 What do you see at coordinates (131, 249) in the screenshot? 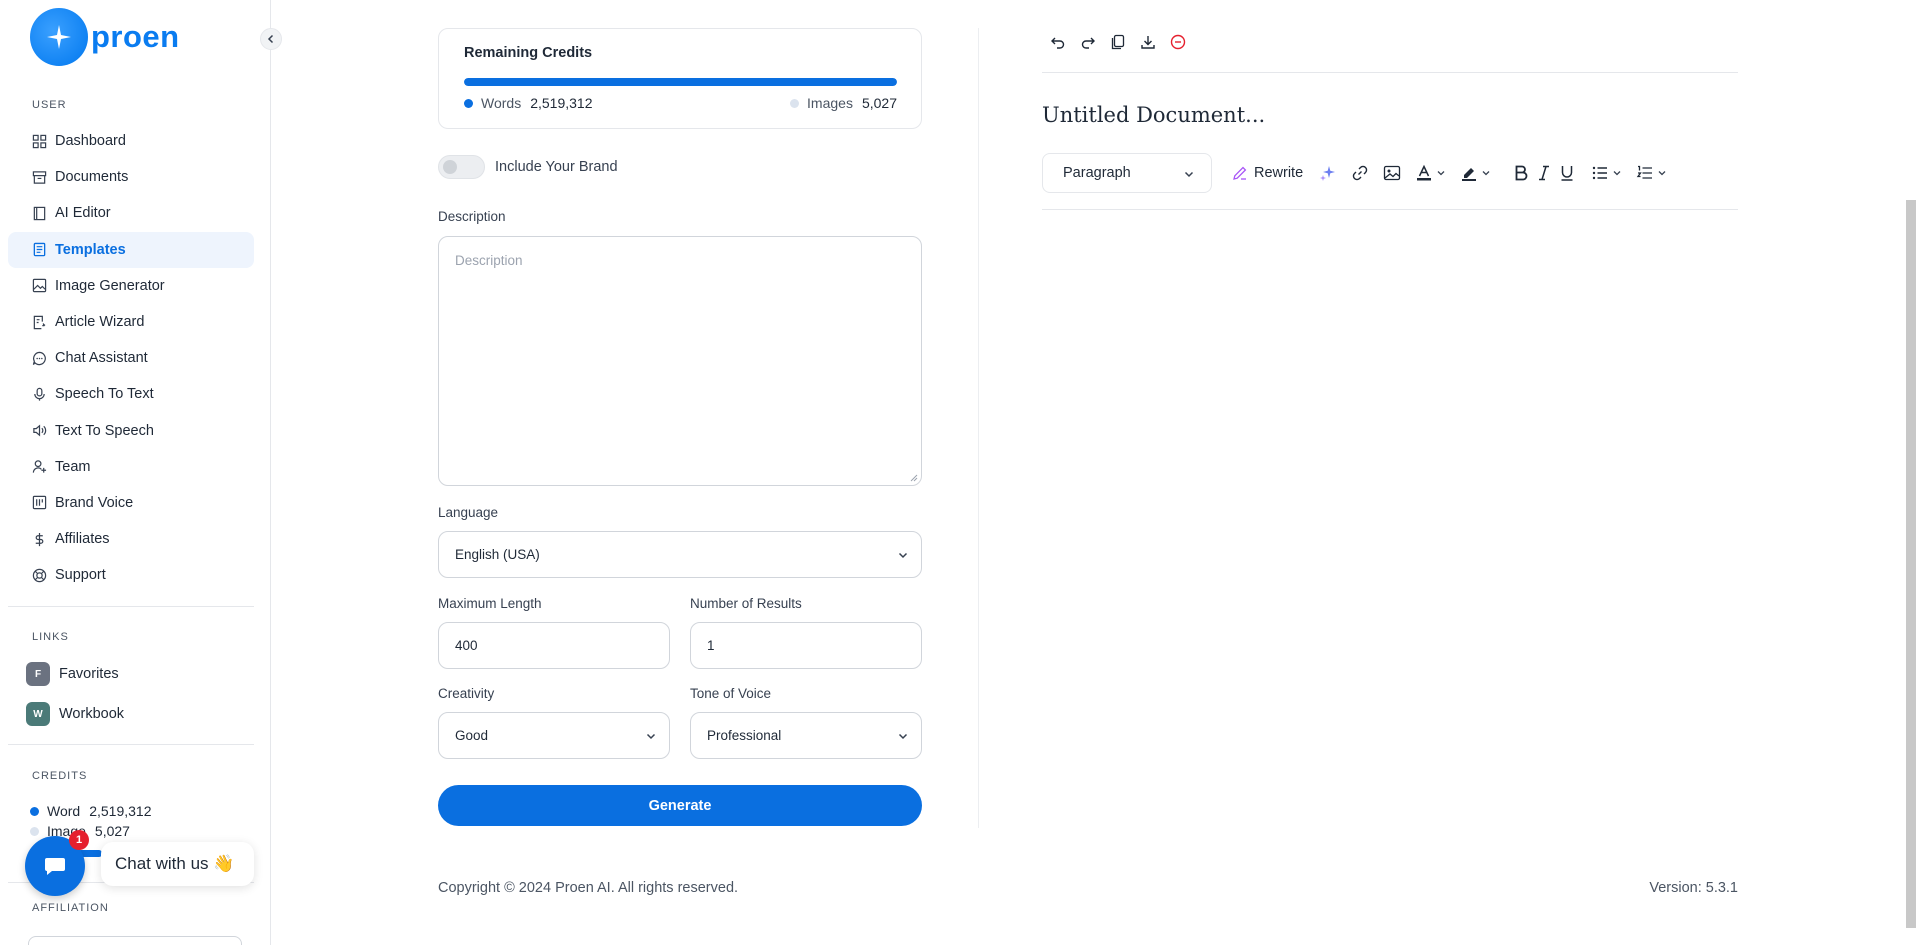
I see `sidebar-item-templates: Templates` at bounding box center [131, 249].